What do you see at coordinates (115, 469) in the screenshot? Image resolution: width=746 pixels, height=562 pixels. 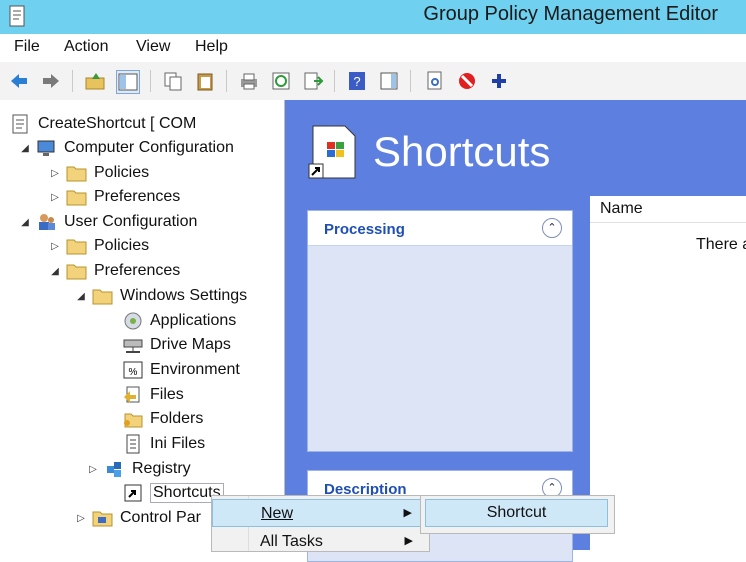 I see `registry-icon` at bounding box center [115, 469].